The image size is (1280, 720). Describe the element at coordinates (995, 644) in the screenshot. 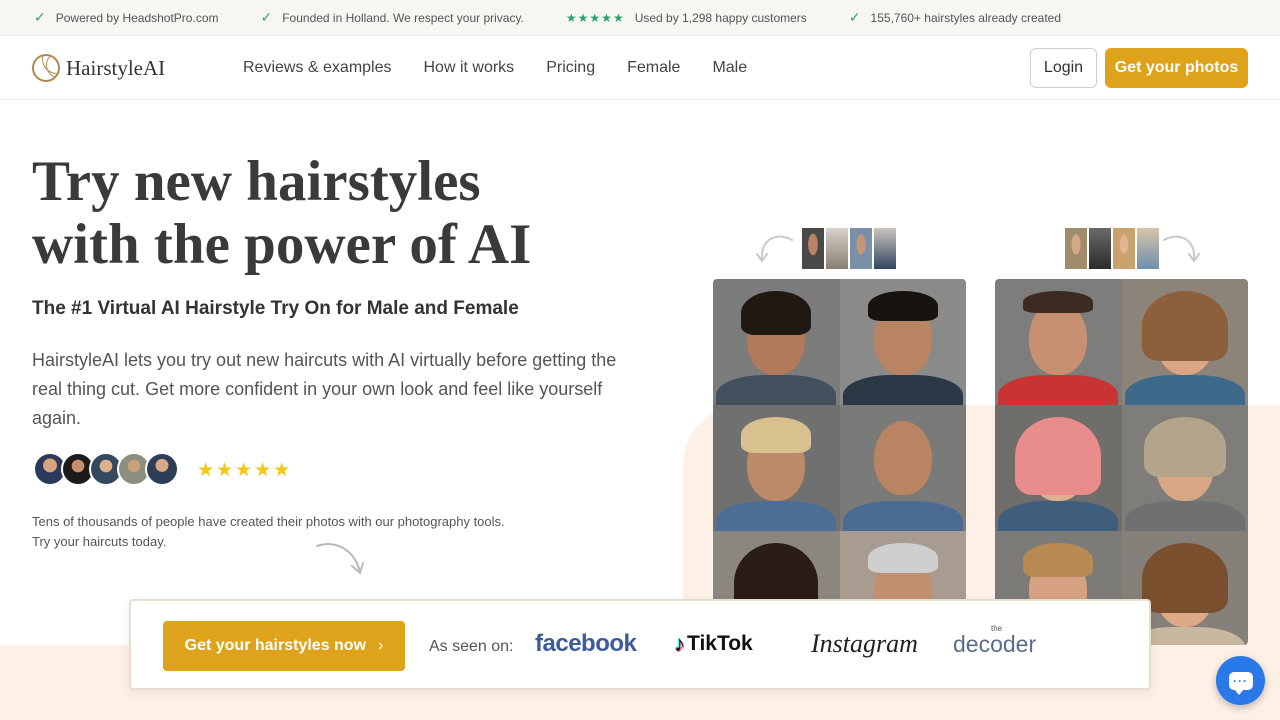

I see `decoder-wordmark: decoder` at that location.